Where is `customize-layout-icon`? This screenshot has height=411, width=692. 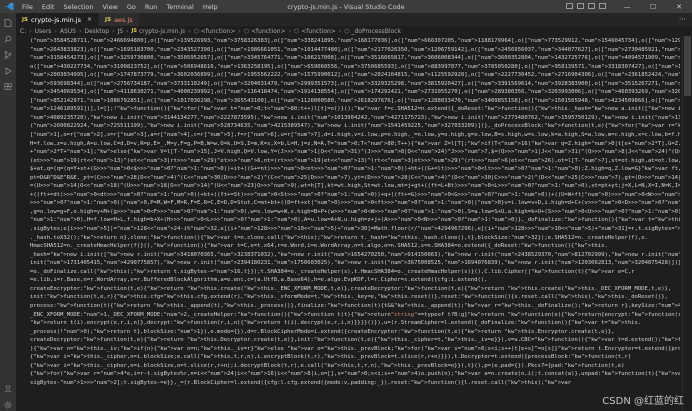 customize-layout-icon is located at coordinates (602, 6).